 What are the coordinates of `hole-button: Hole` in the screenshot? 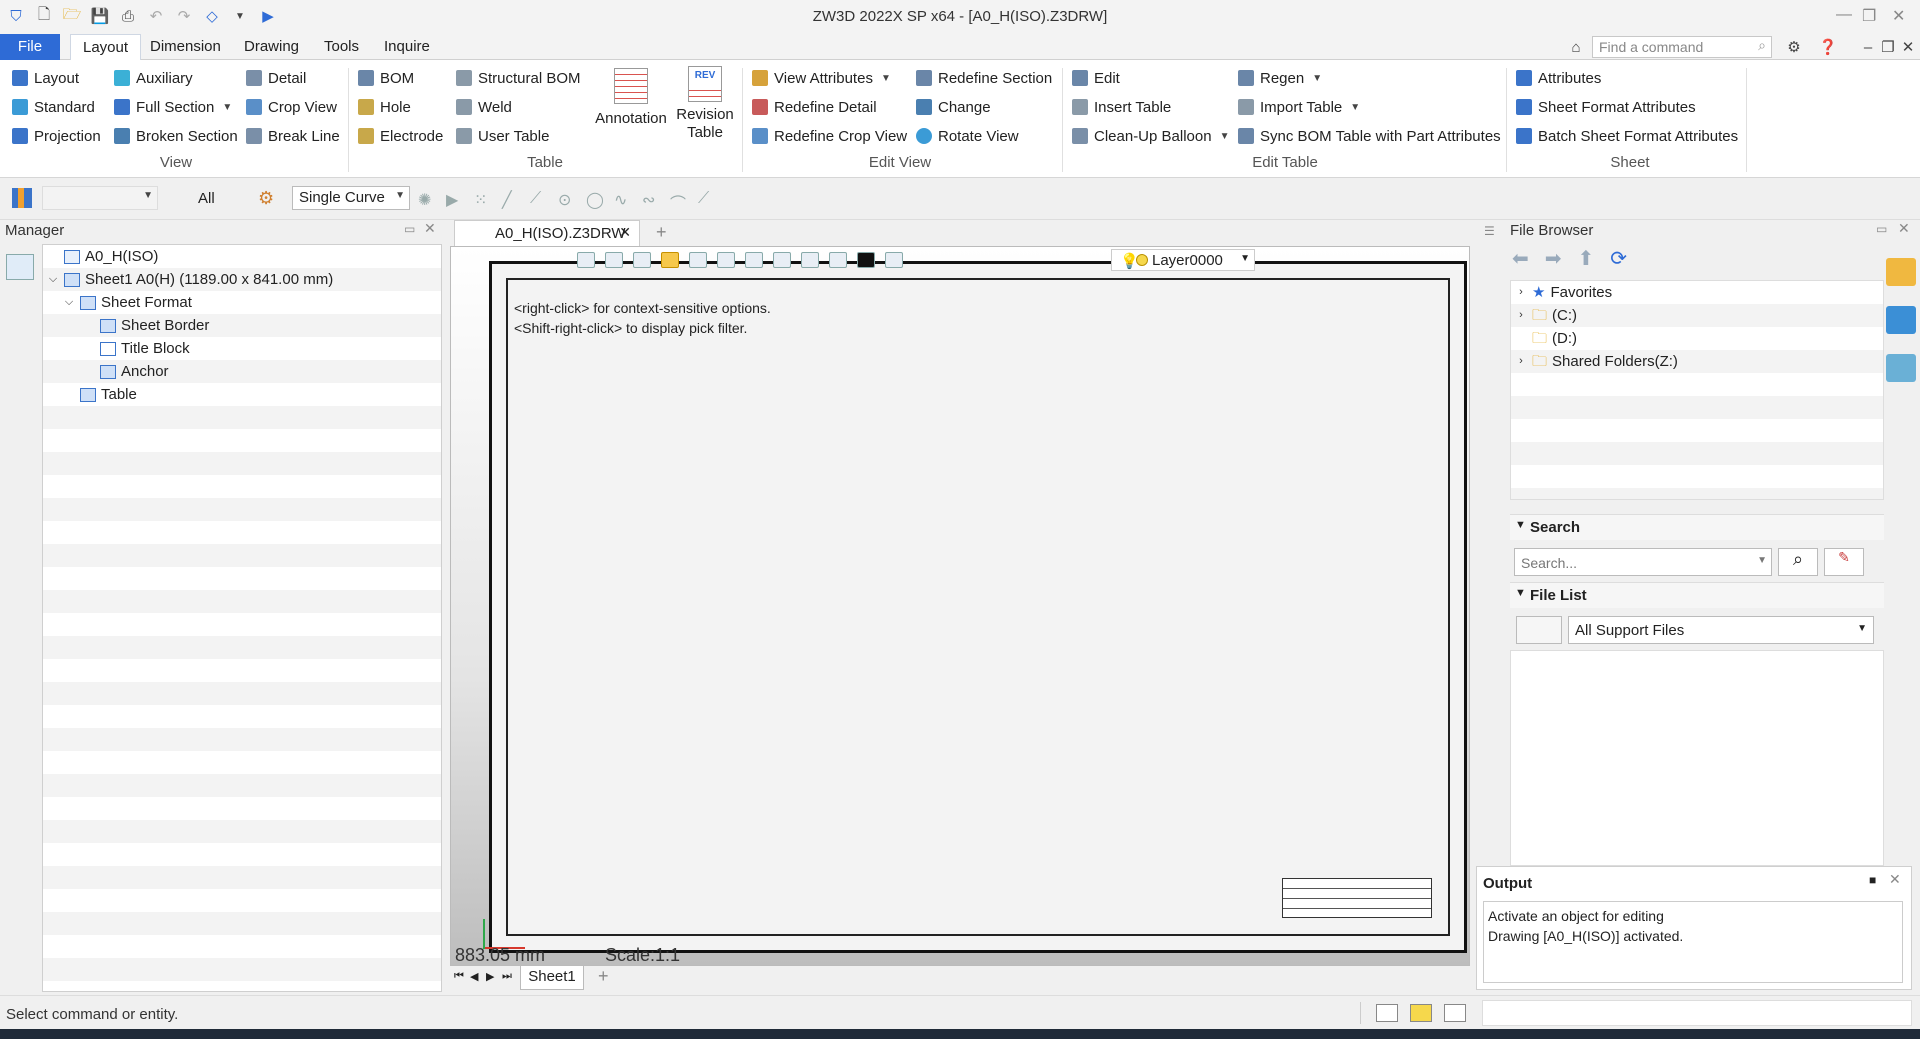 It's located at (384, 107).